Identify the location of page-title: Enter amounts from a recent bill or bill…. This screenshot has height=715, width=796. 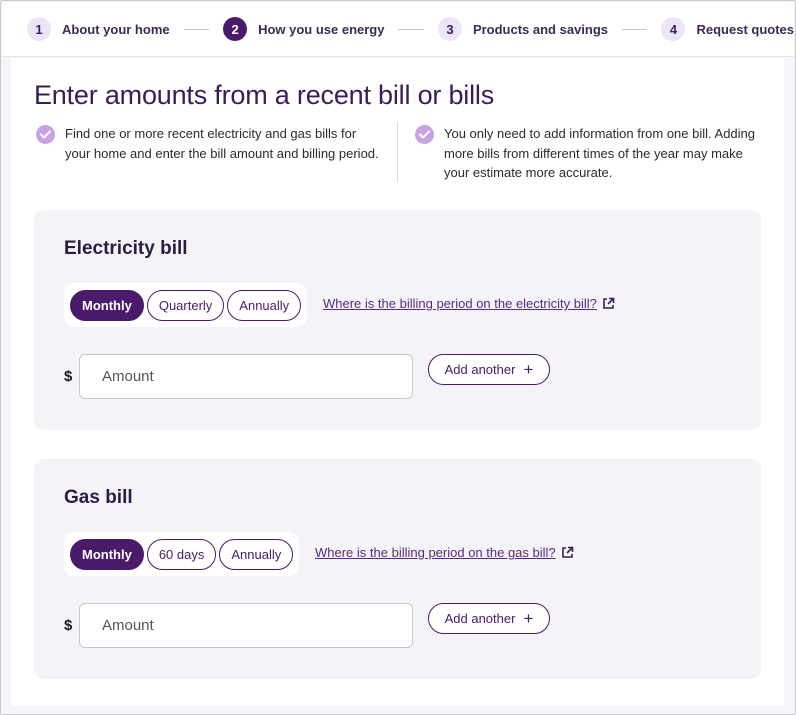
(264, 95).